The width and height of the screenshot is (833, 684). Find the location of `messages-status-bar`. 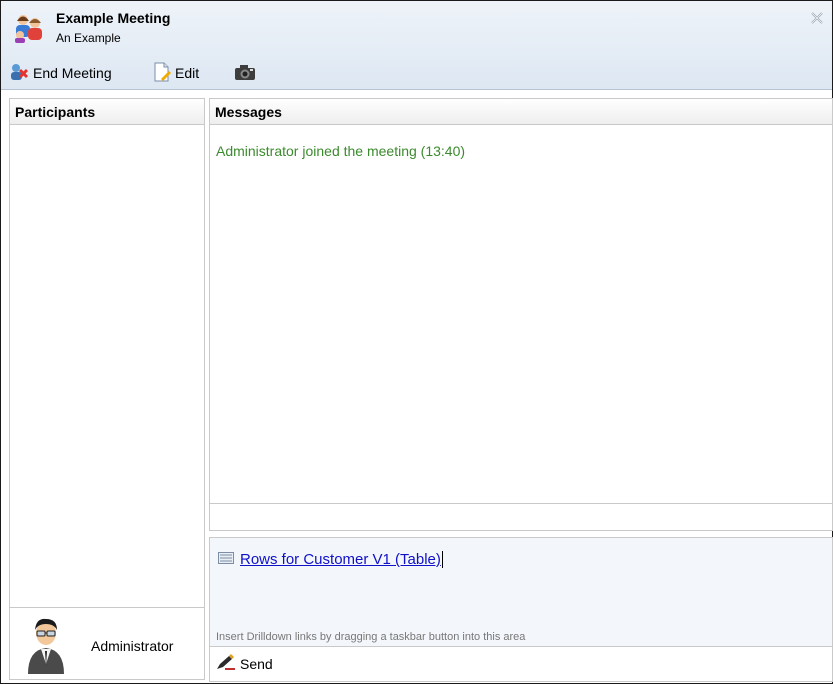

messages-status-bar is located at coordinates (521, 516).